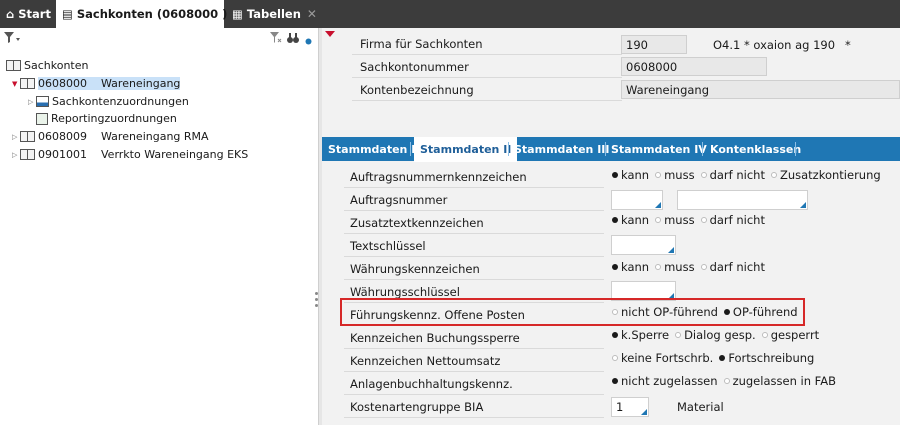  Describe the element at coordinates (474, 246) in the screenshot. I see `textschluessel-label: Textschlüssel` at that location.